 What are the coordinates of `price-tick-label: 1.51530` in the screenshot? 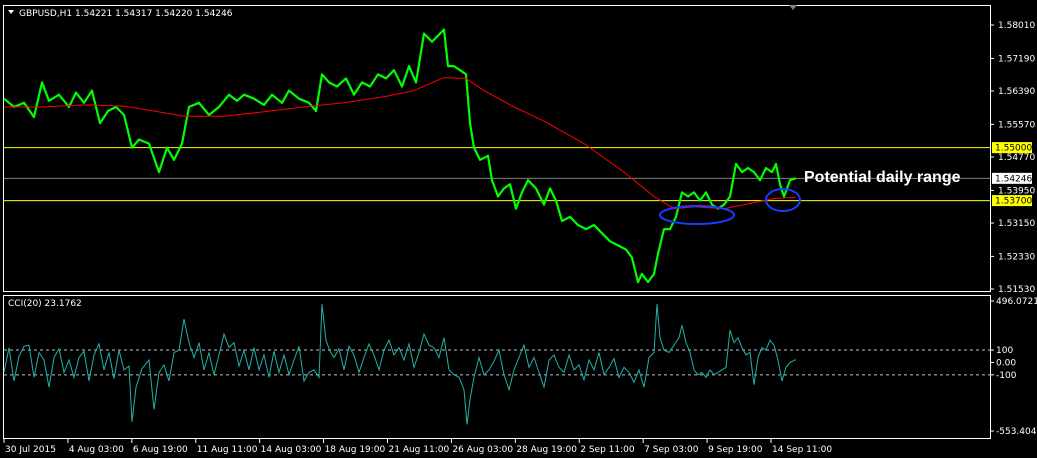 It's located at (1016, 290).